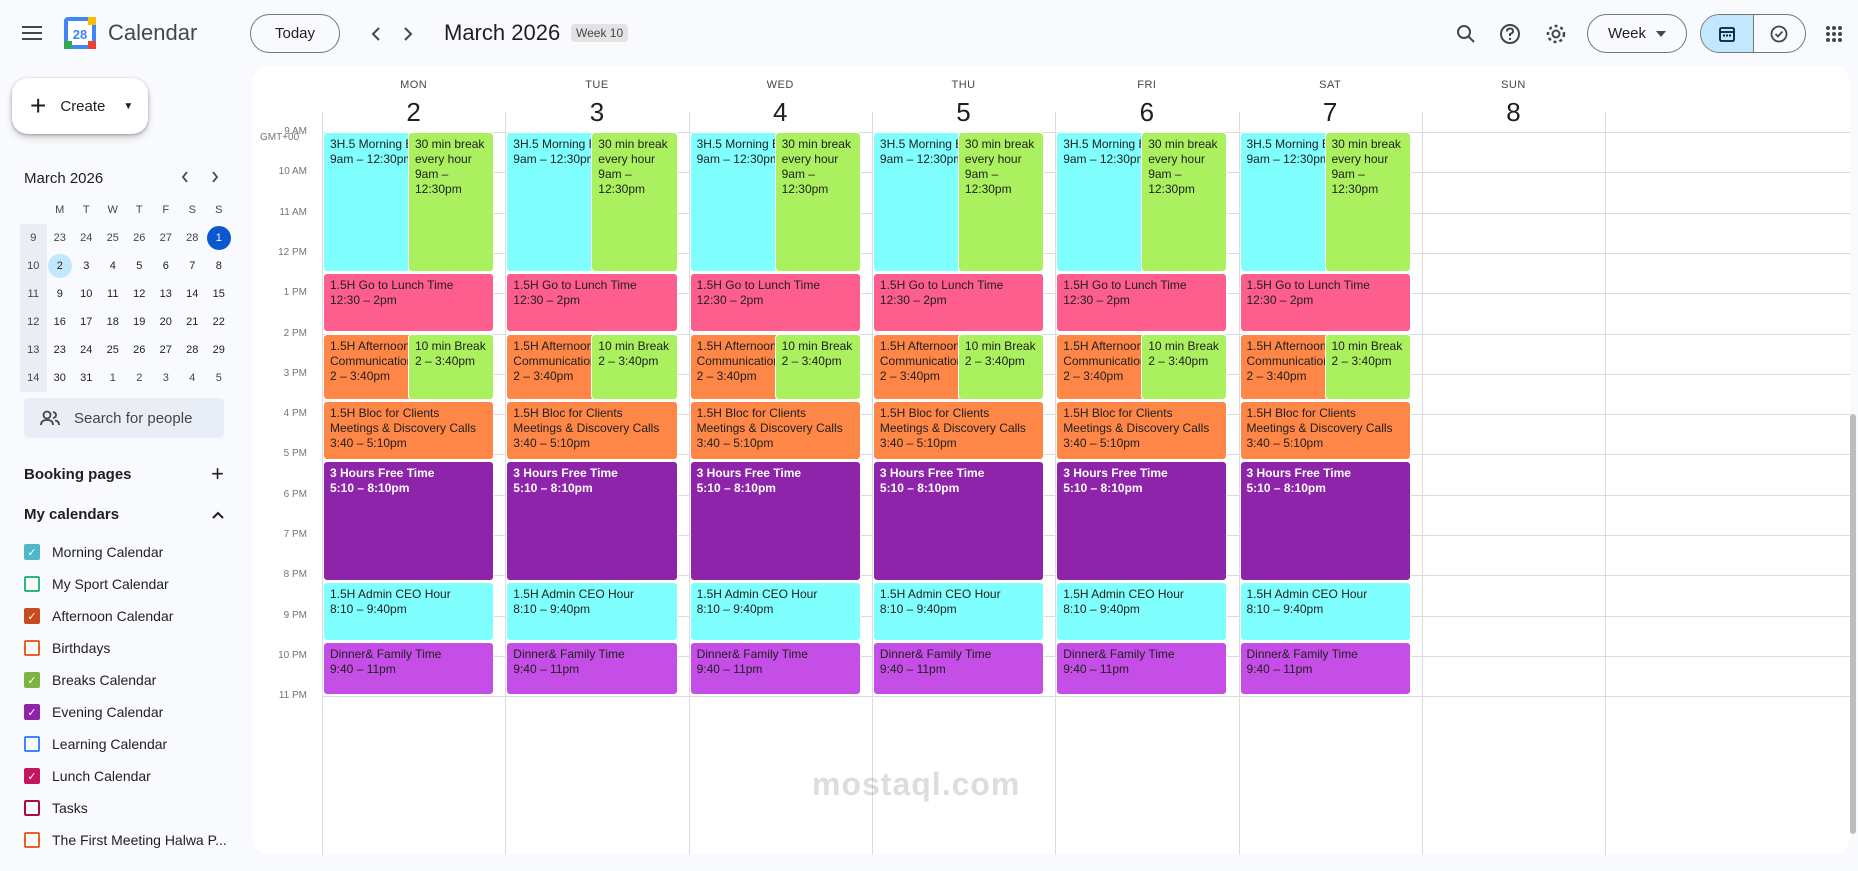 The width and height of the screenshot is (1858, 871). What do you see at coordinates (166, 266) in the screenshot?
I see `mini-day-cell: 6` at bounding box center [166, 266].